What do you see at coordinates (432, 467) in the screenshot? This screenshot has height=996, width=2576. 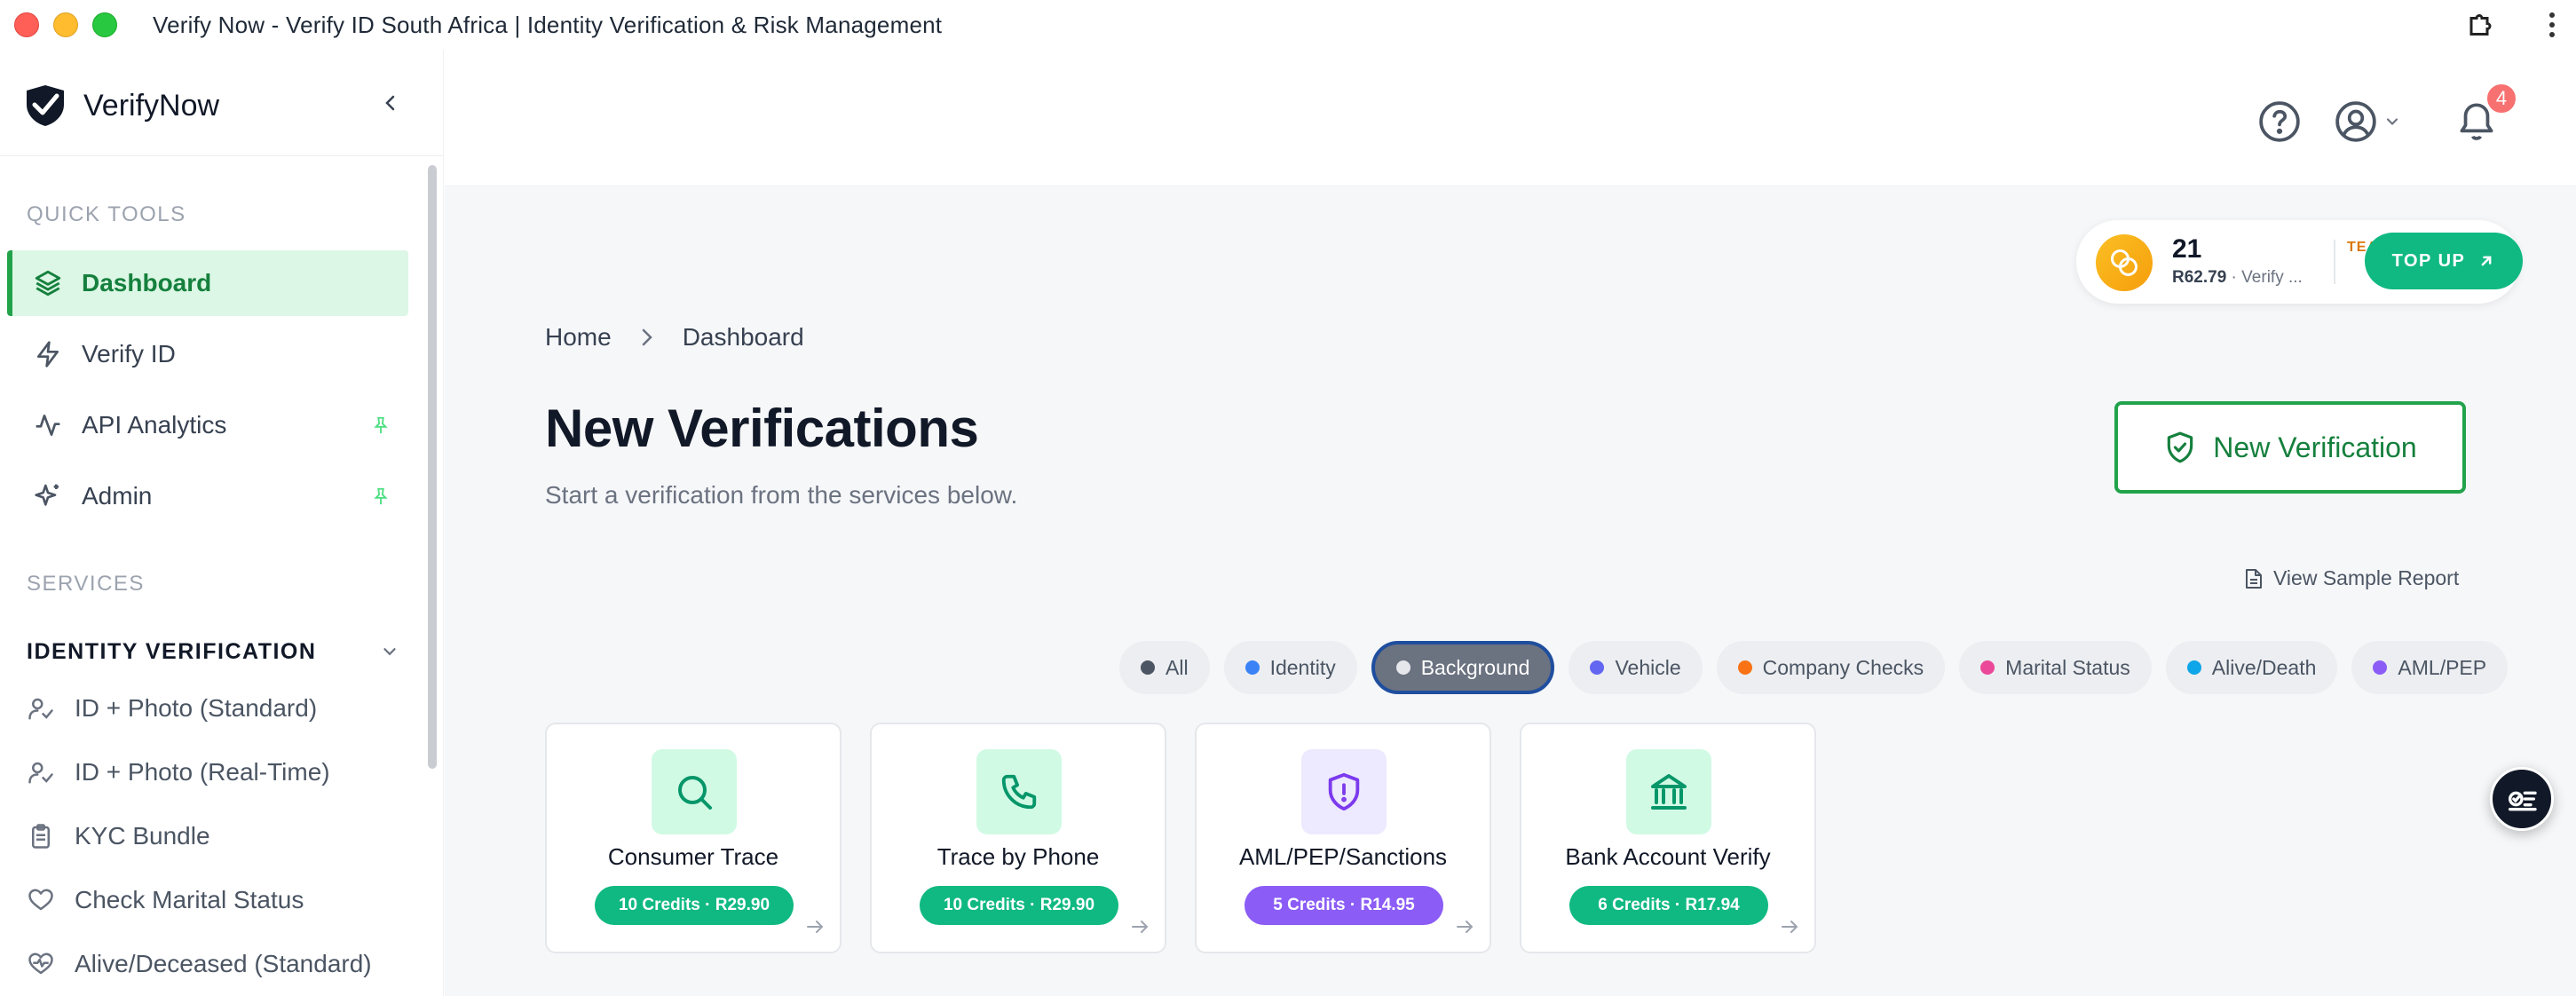 I see `sidebar-scrollbar` at bounding box center [432, 467].